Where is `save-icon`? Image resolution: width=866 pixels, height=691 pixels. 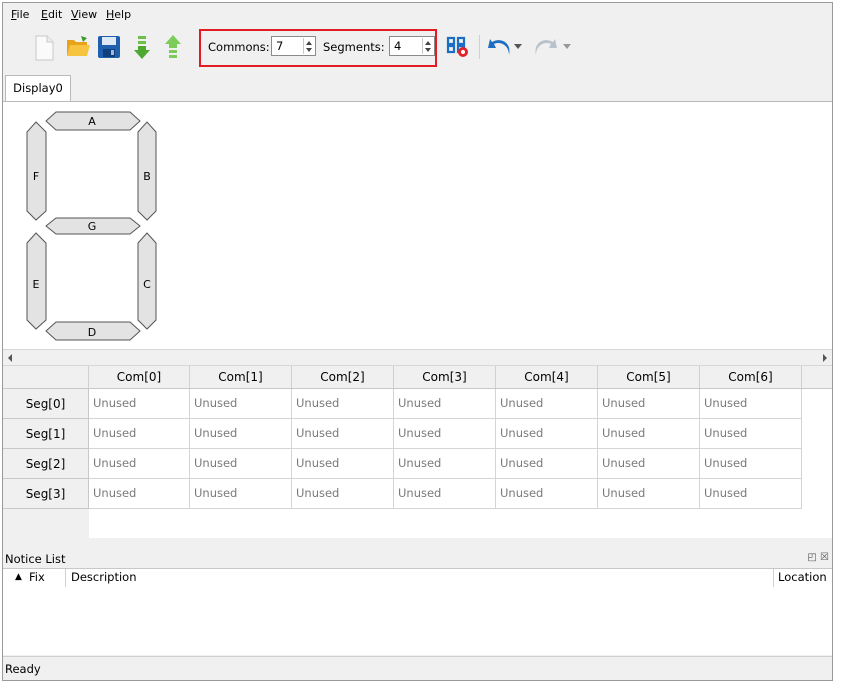 save-icon is located at coordinates (109, 47).